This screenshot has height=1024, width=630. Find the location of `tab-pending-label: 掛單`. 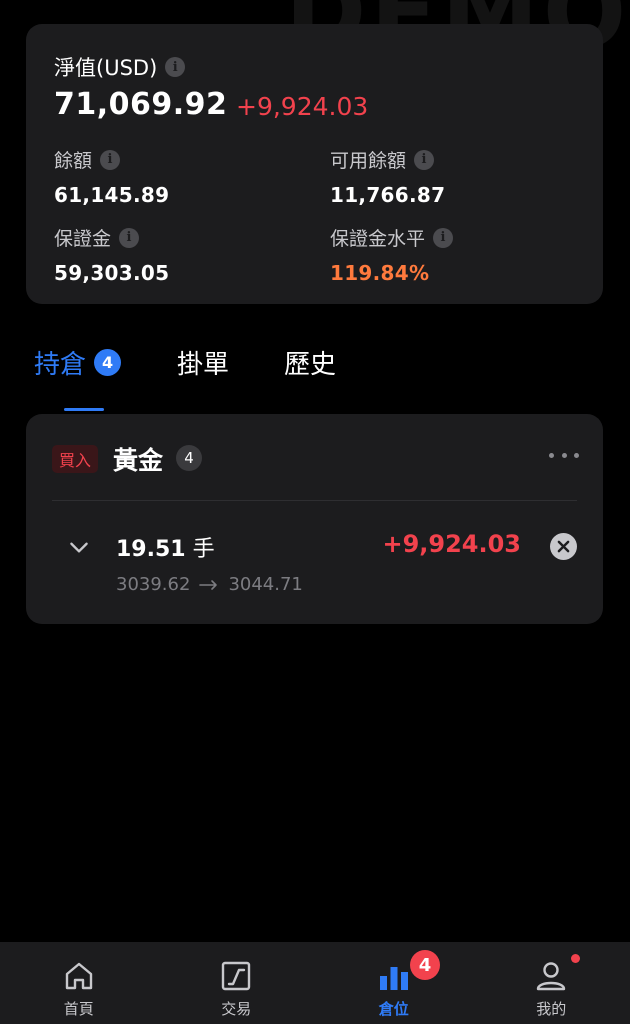

tab-pending-label: 掛單 is located at coordinates (203, 365).